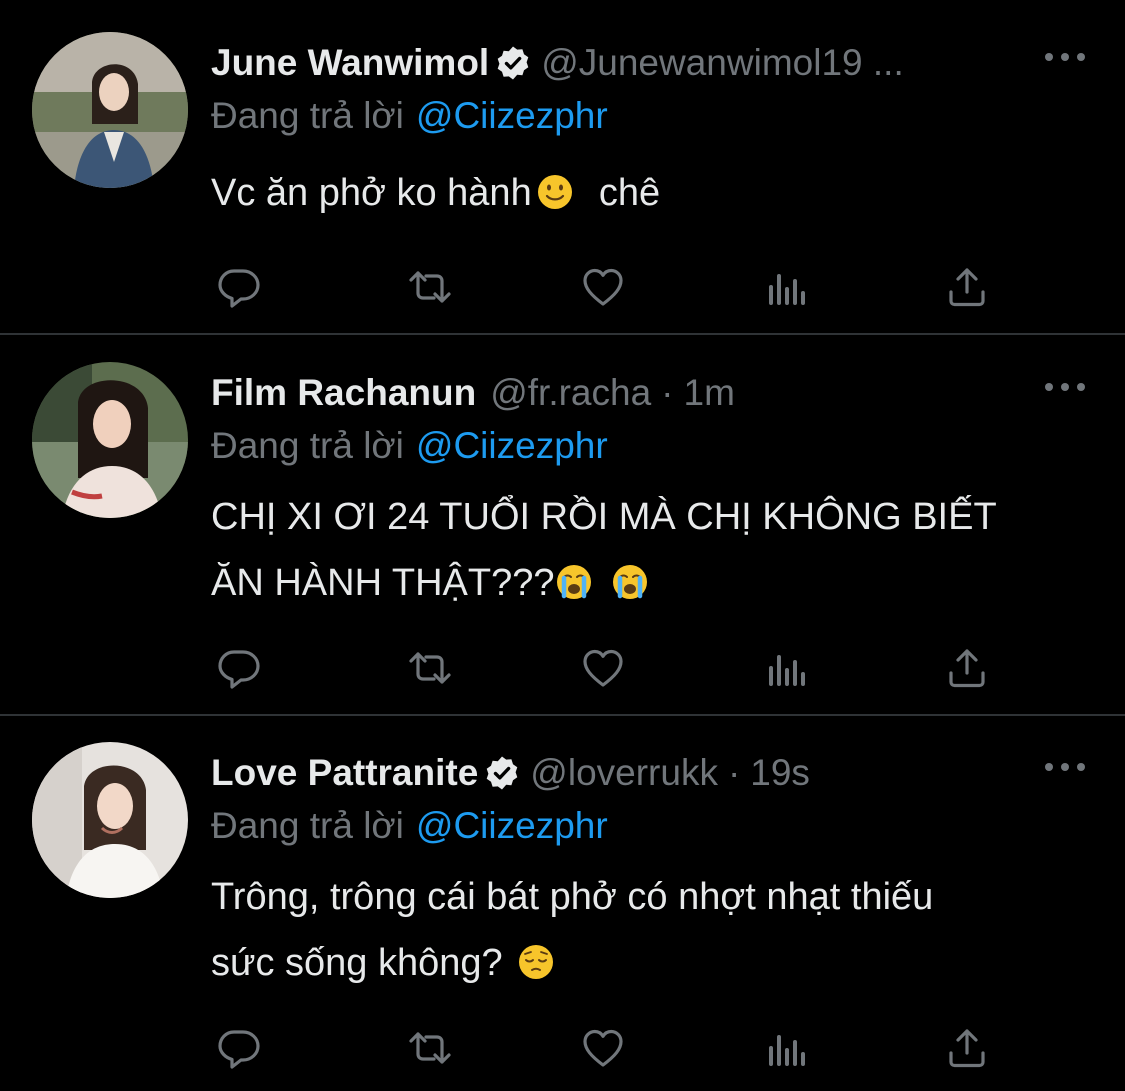 This screenshot has width=1125, height=1091. I want to click on tweet-text-content: ĂN HÀNH THẬT???, so click(383, 583).